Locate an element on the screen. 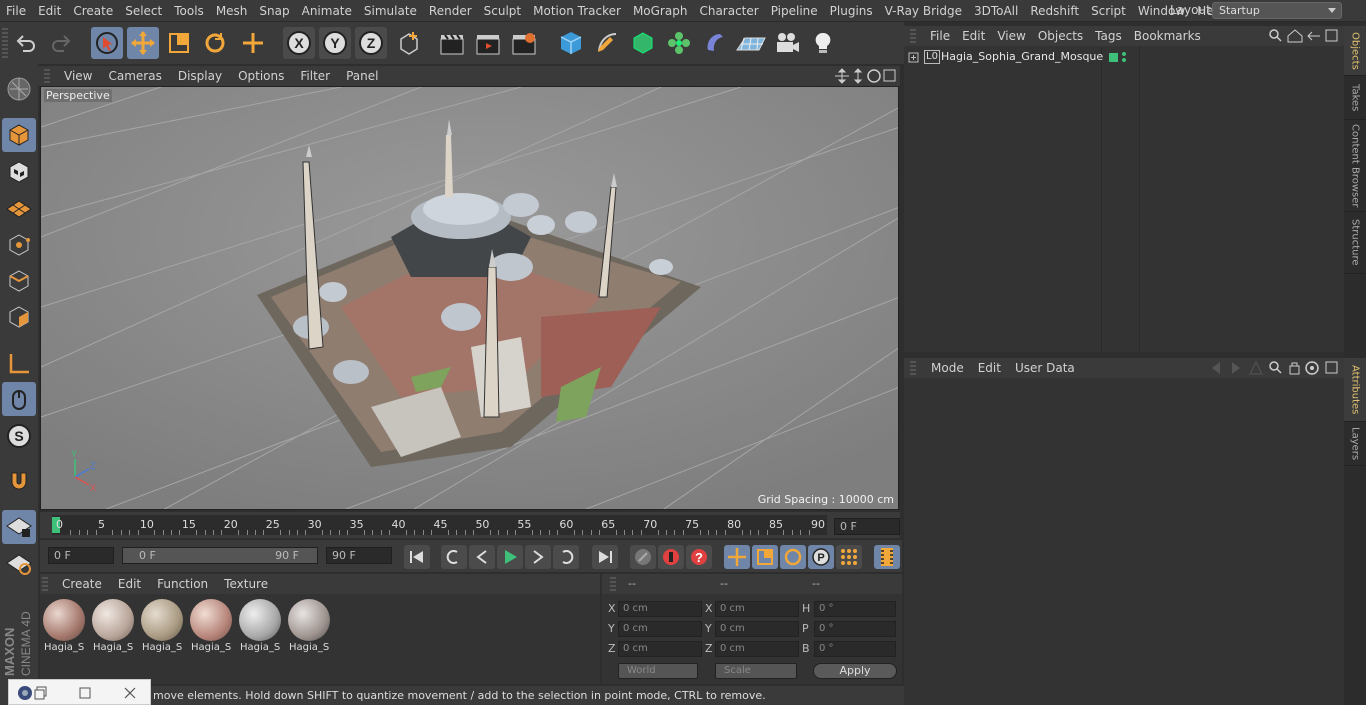 The width and height of the screenshot is (1366, 705). workplane-mode-button is located at coordinates (19, 208).